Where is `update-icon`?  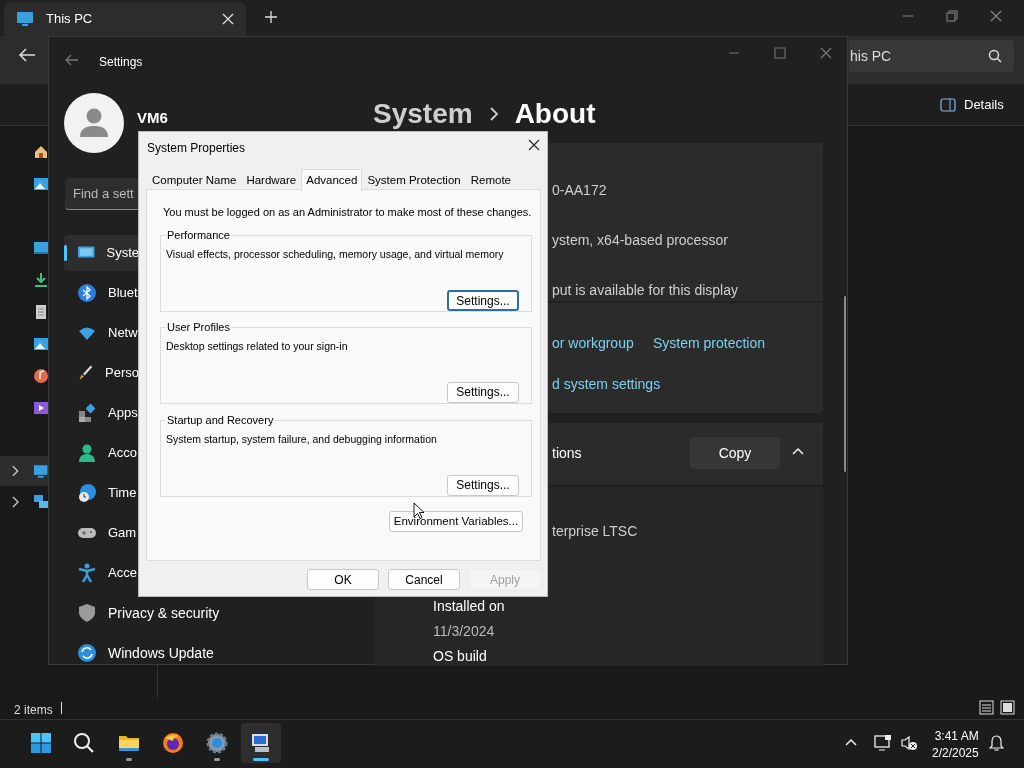 update-icon is located at coordinates (87, 653).